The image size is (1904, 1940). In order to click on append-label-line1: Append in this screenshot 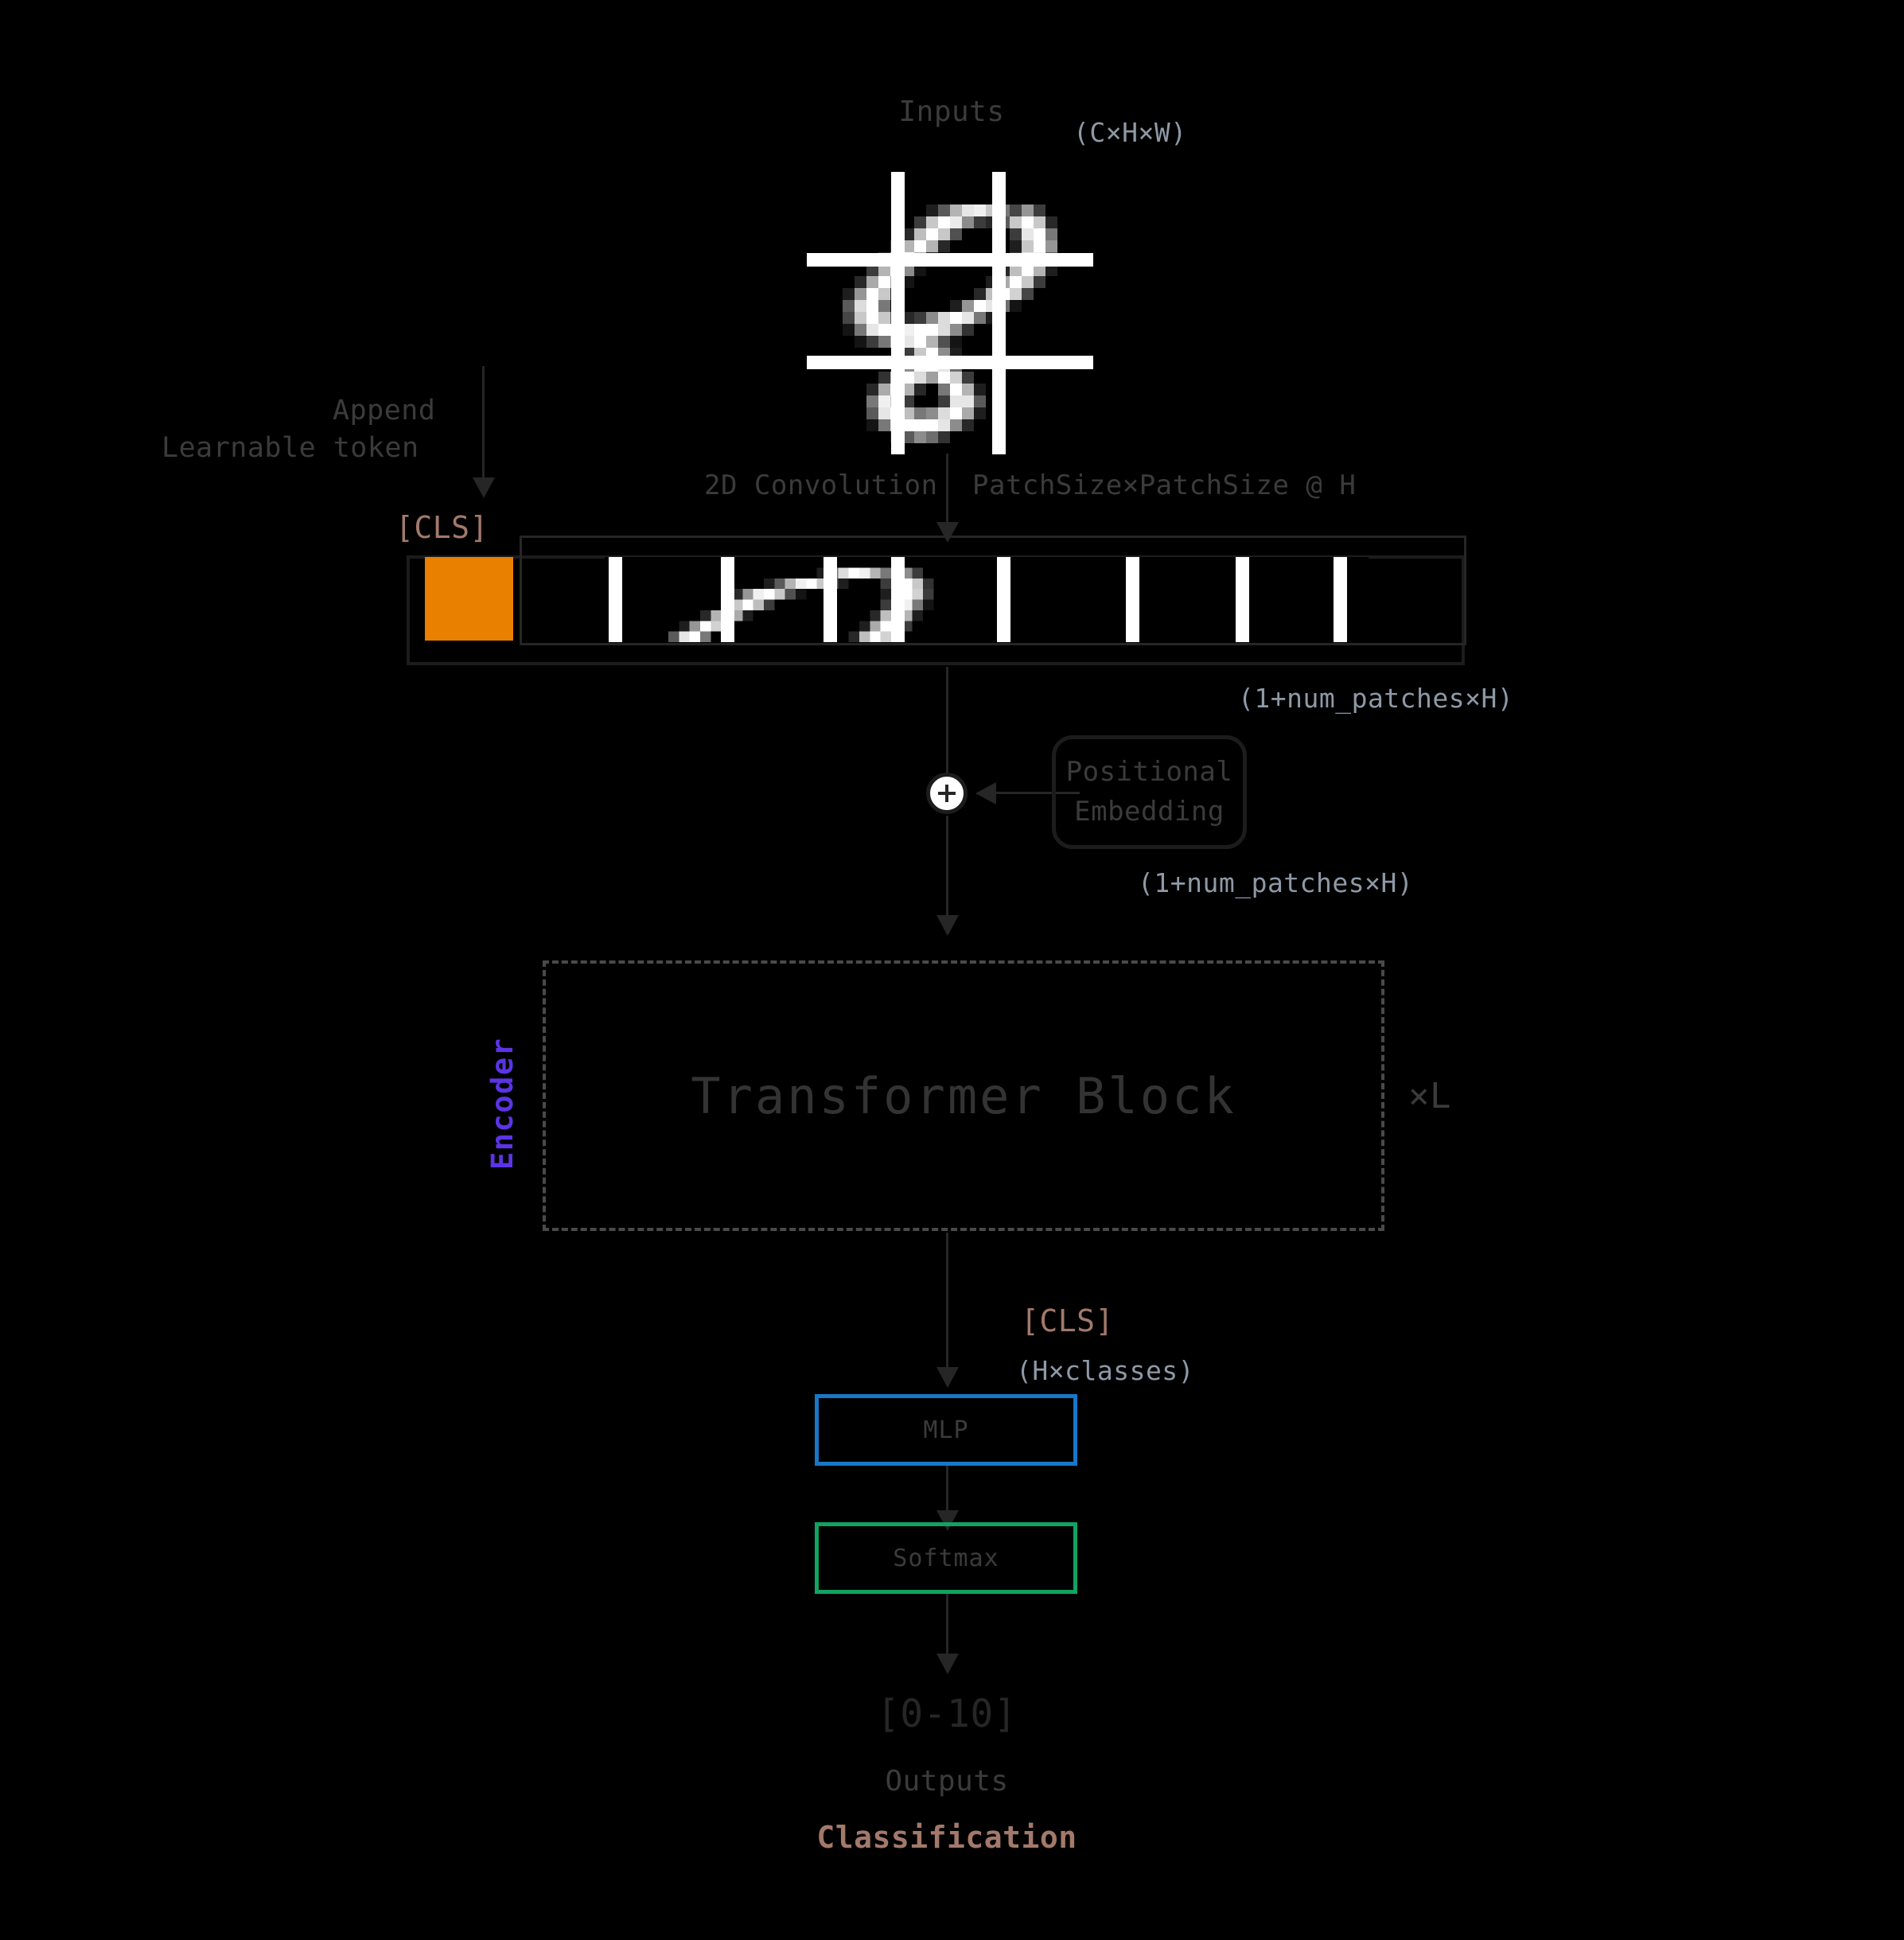, I will do `click(384, 411)`.